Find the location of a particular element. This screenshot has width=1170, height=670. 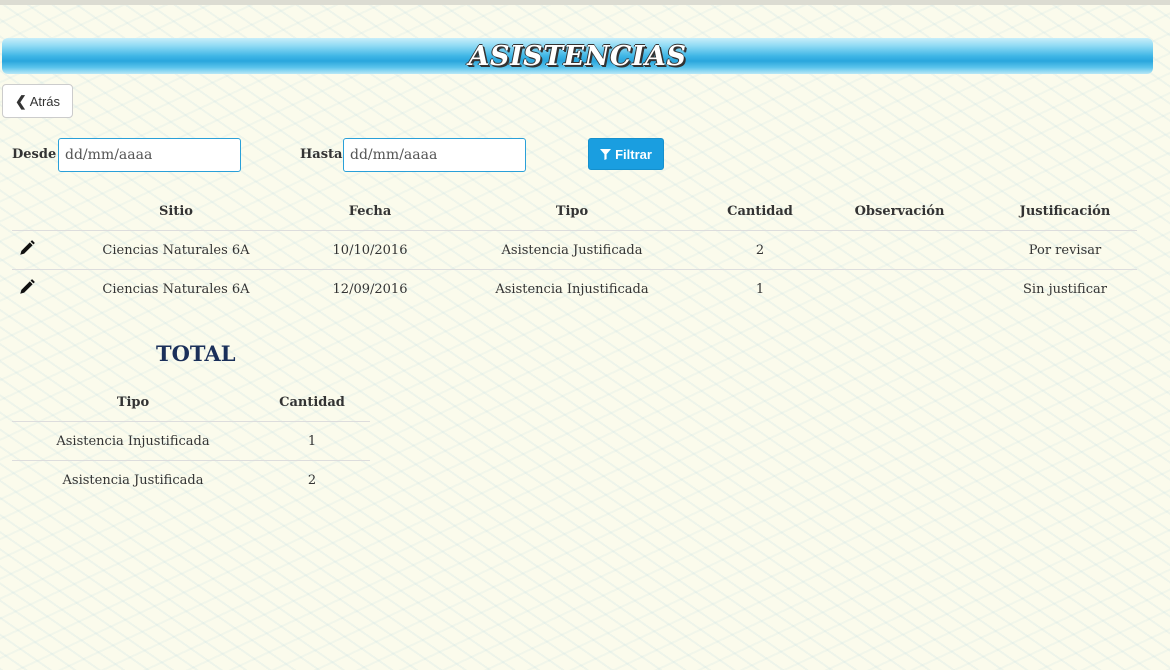

back-button: ❮ Atrás is located at coordinates (37, 101).